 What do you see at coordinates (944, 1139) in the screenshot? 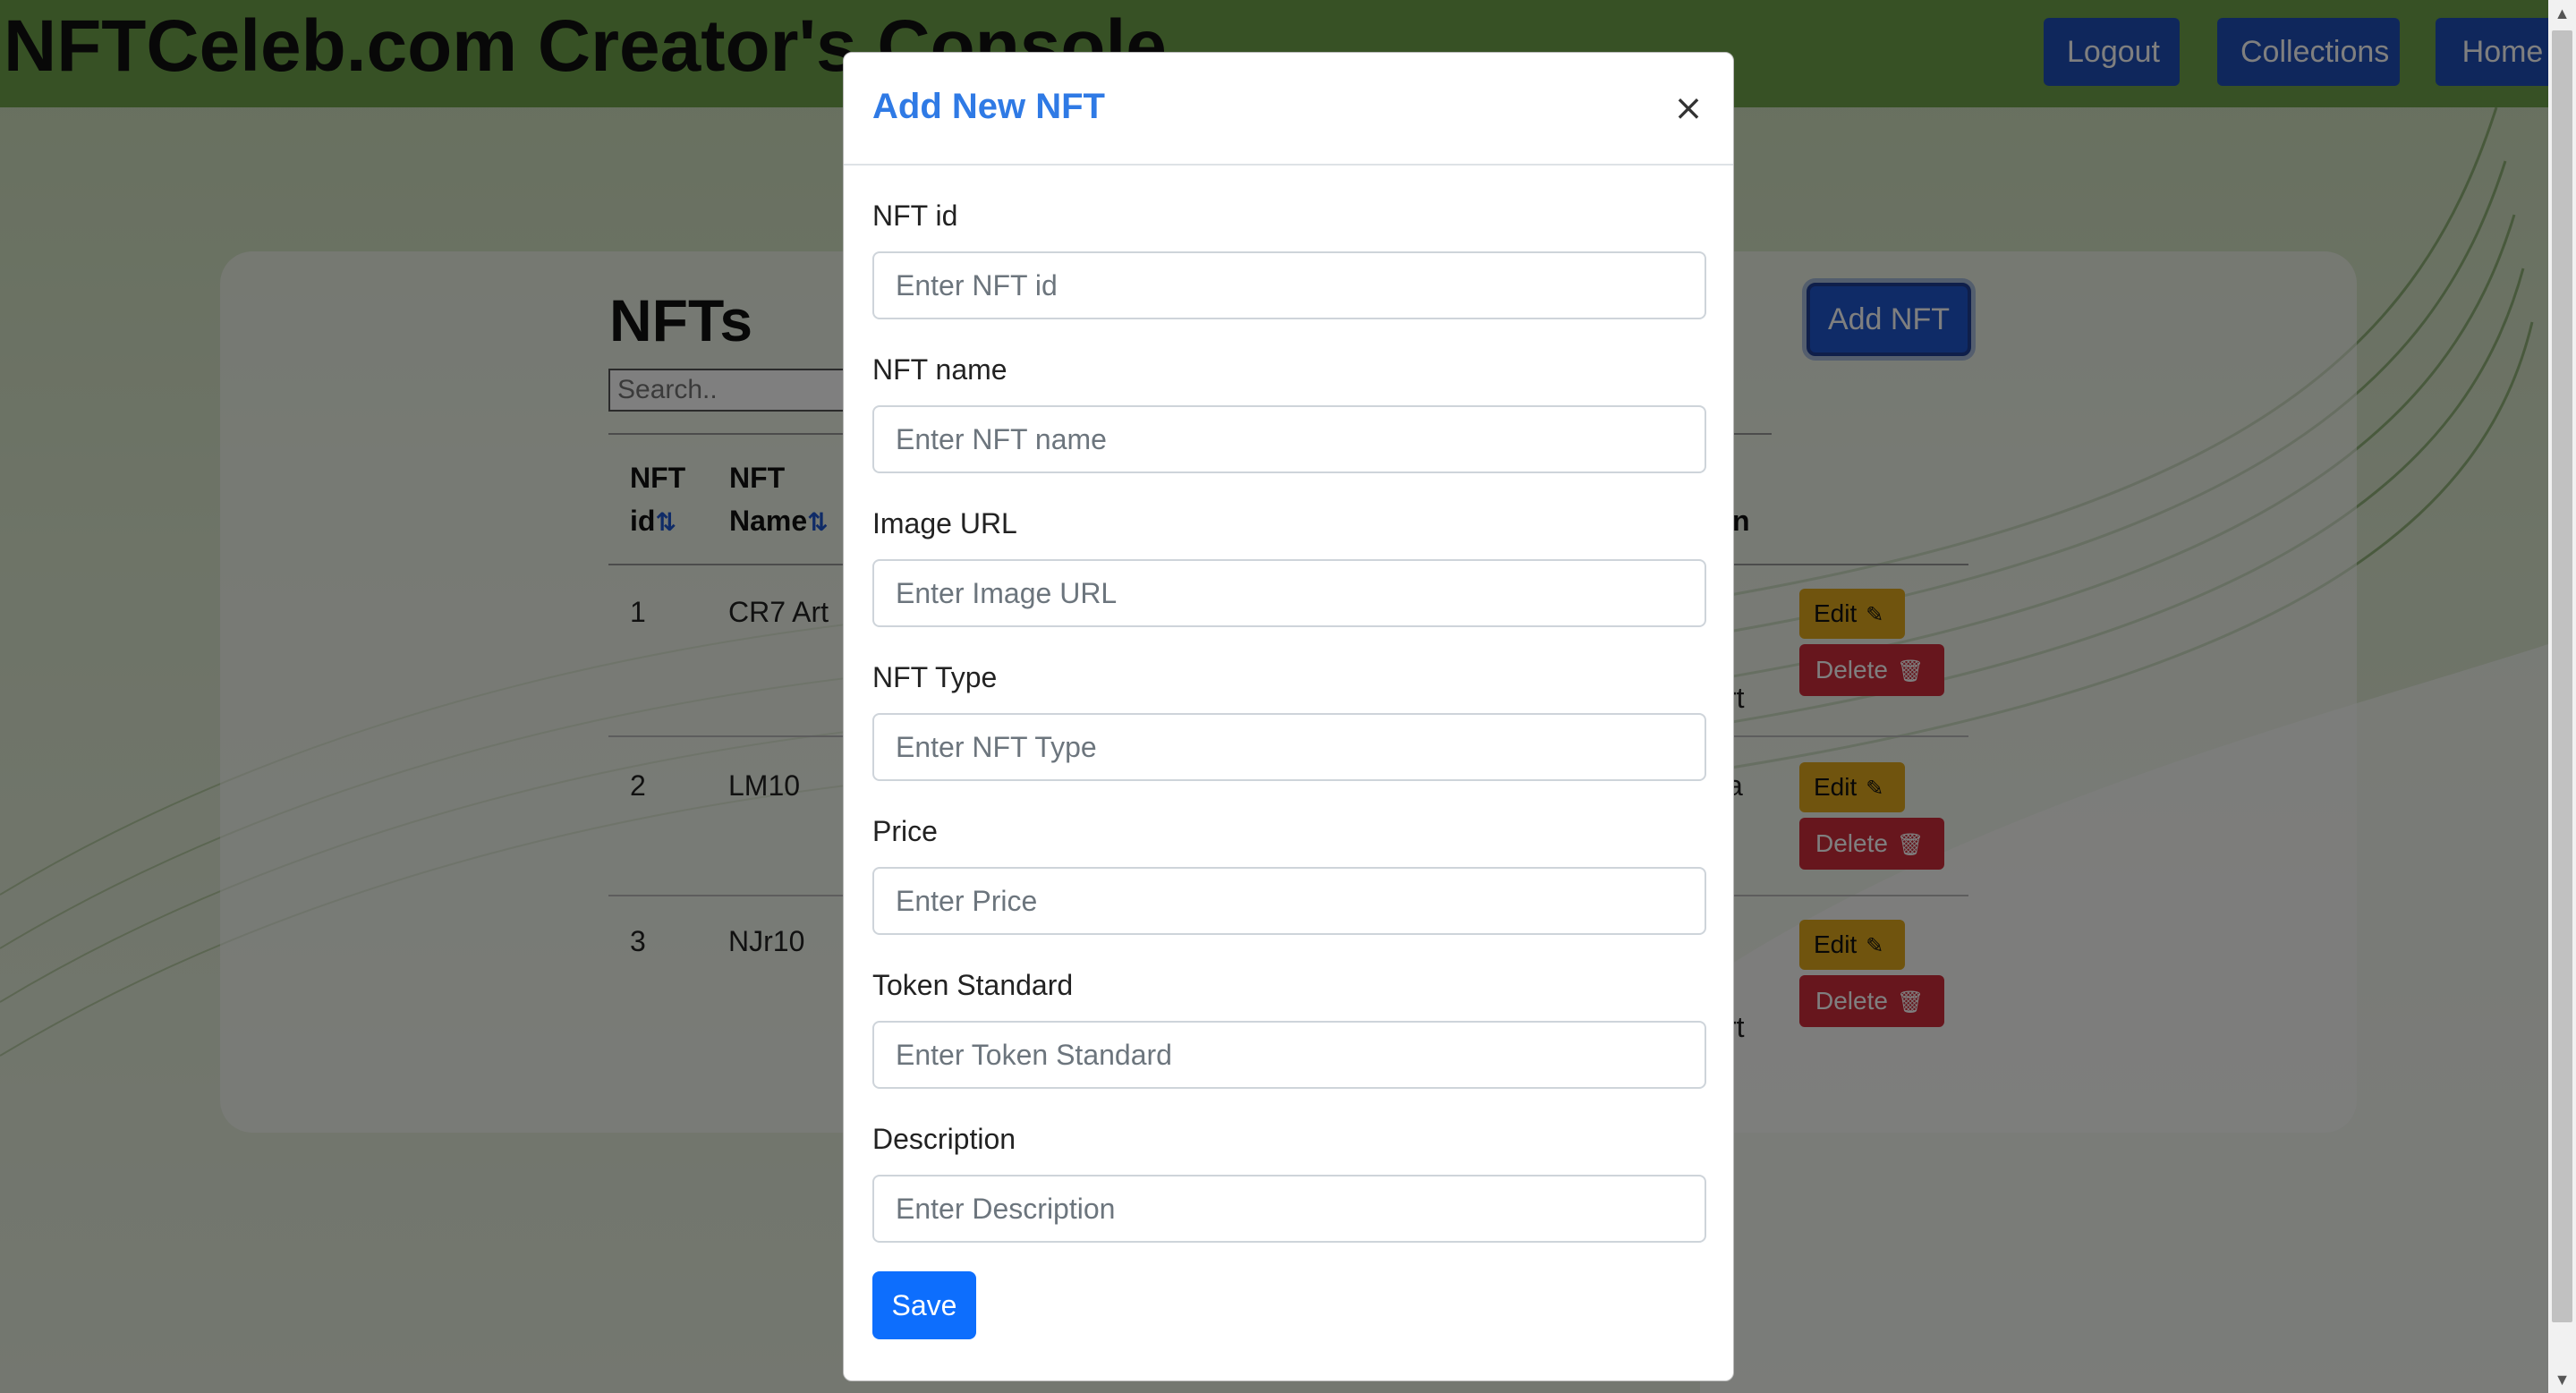
I see `description-label: Description` at bounding box center [944, 1139].